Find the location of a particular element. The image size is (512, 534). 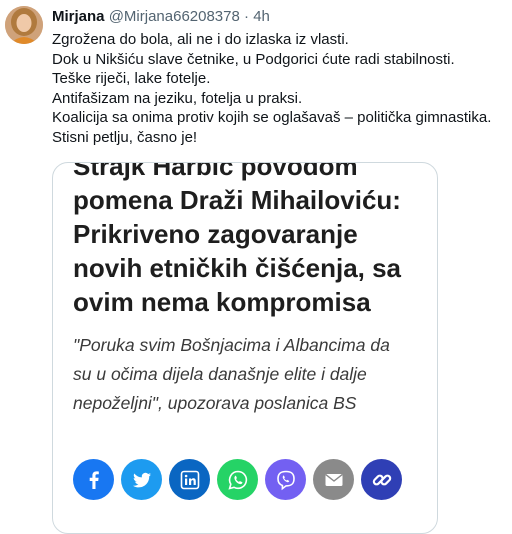

whatsapp-icon is located at coordinates (237, 480).